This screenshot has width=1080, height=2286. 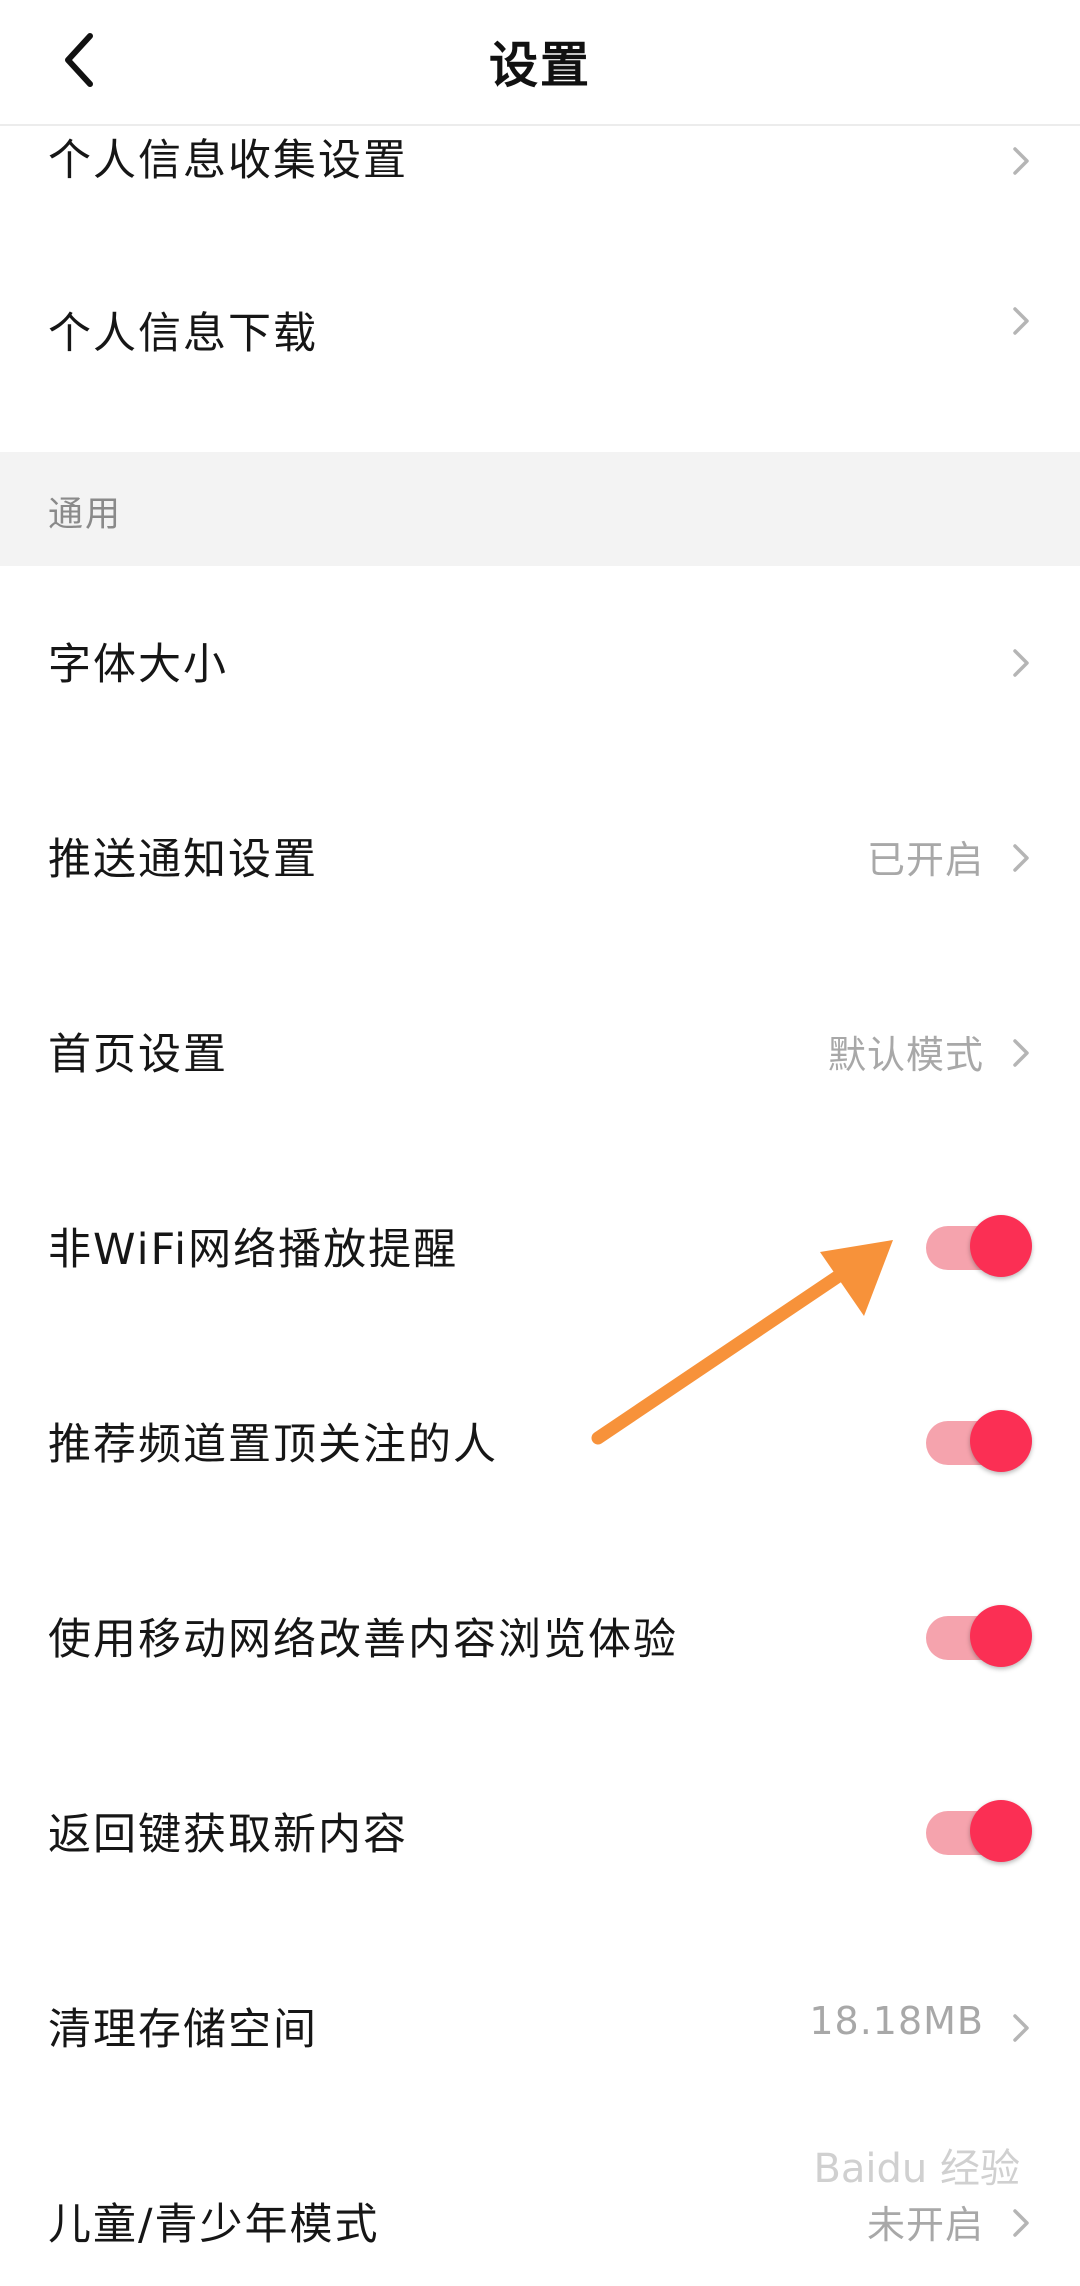 I want to click on settings-row-clear-storage: 清理存储空间 18.18MB, so click(x=540, y=2028).